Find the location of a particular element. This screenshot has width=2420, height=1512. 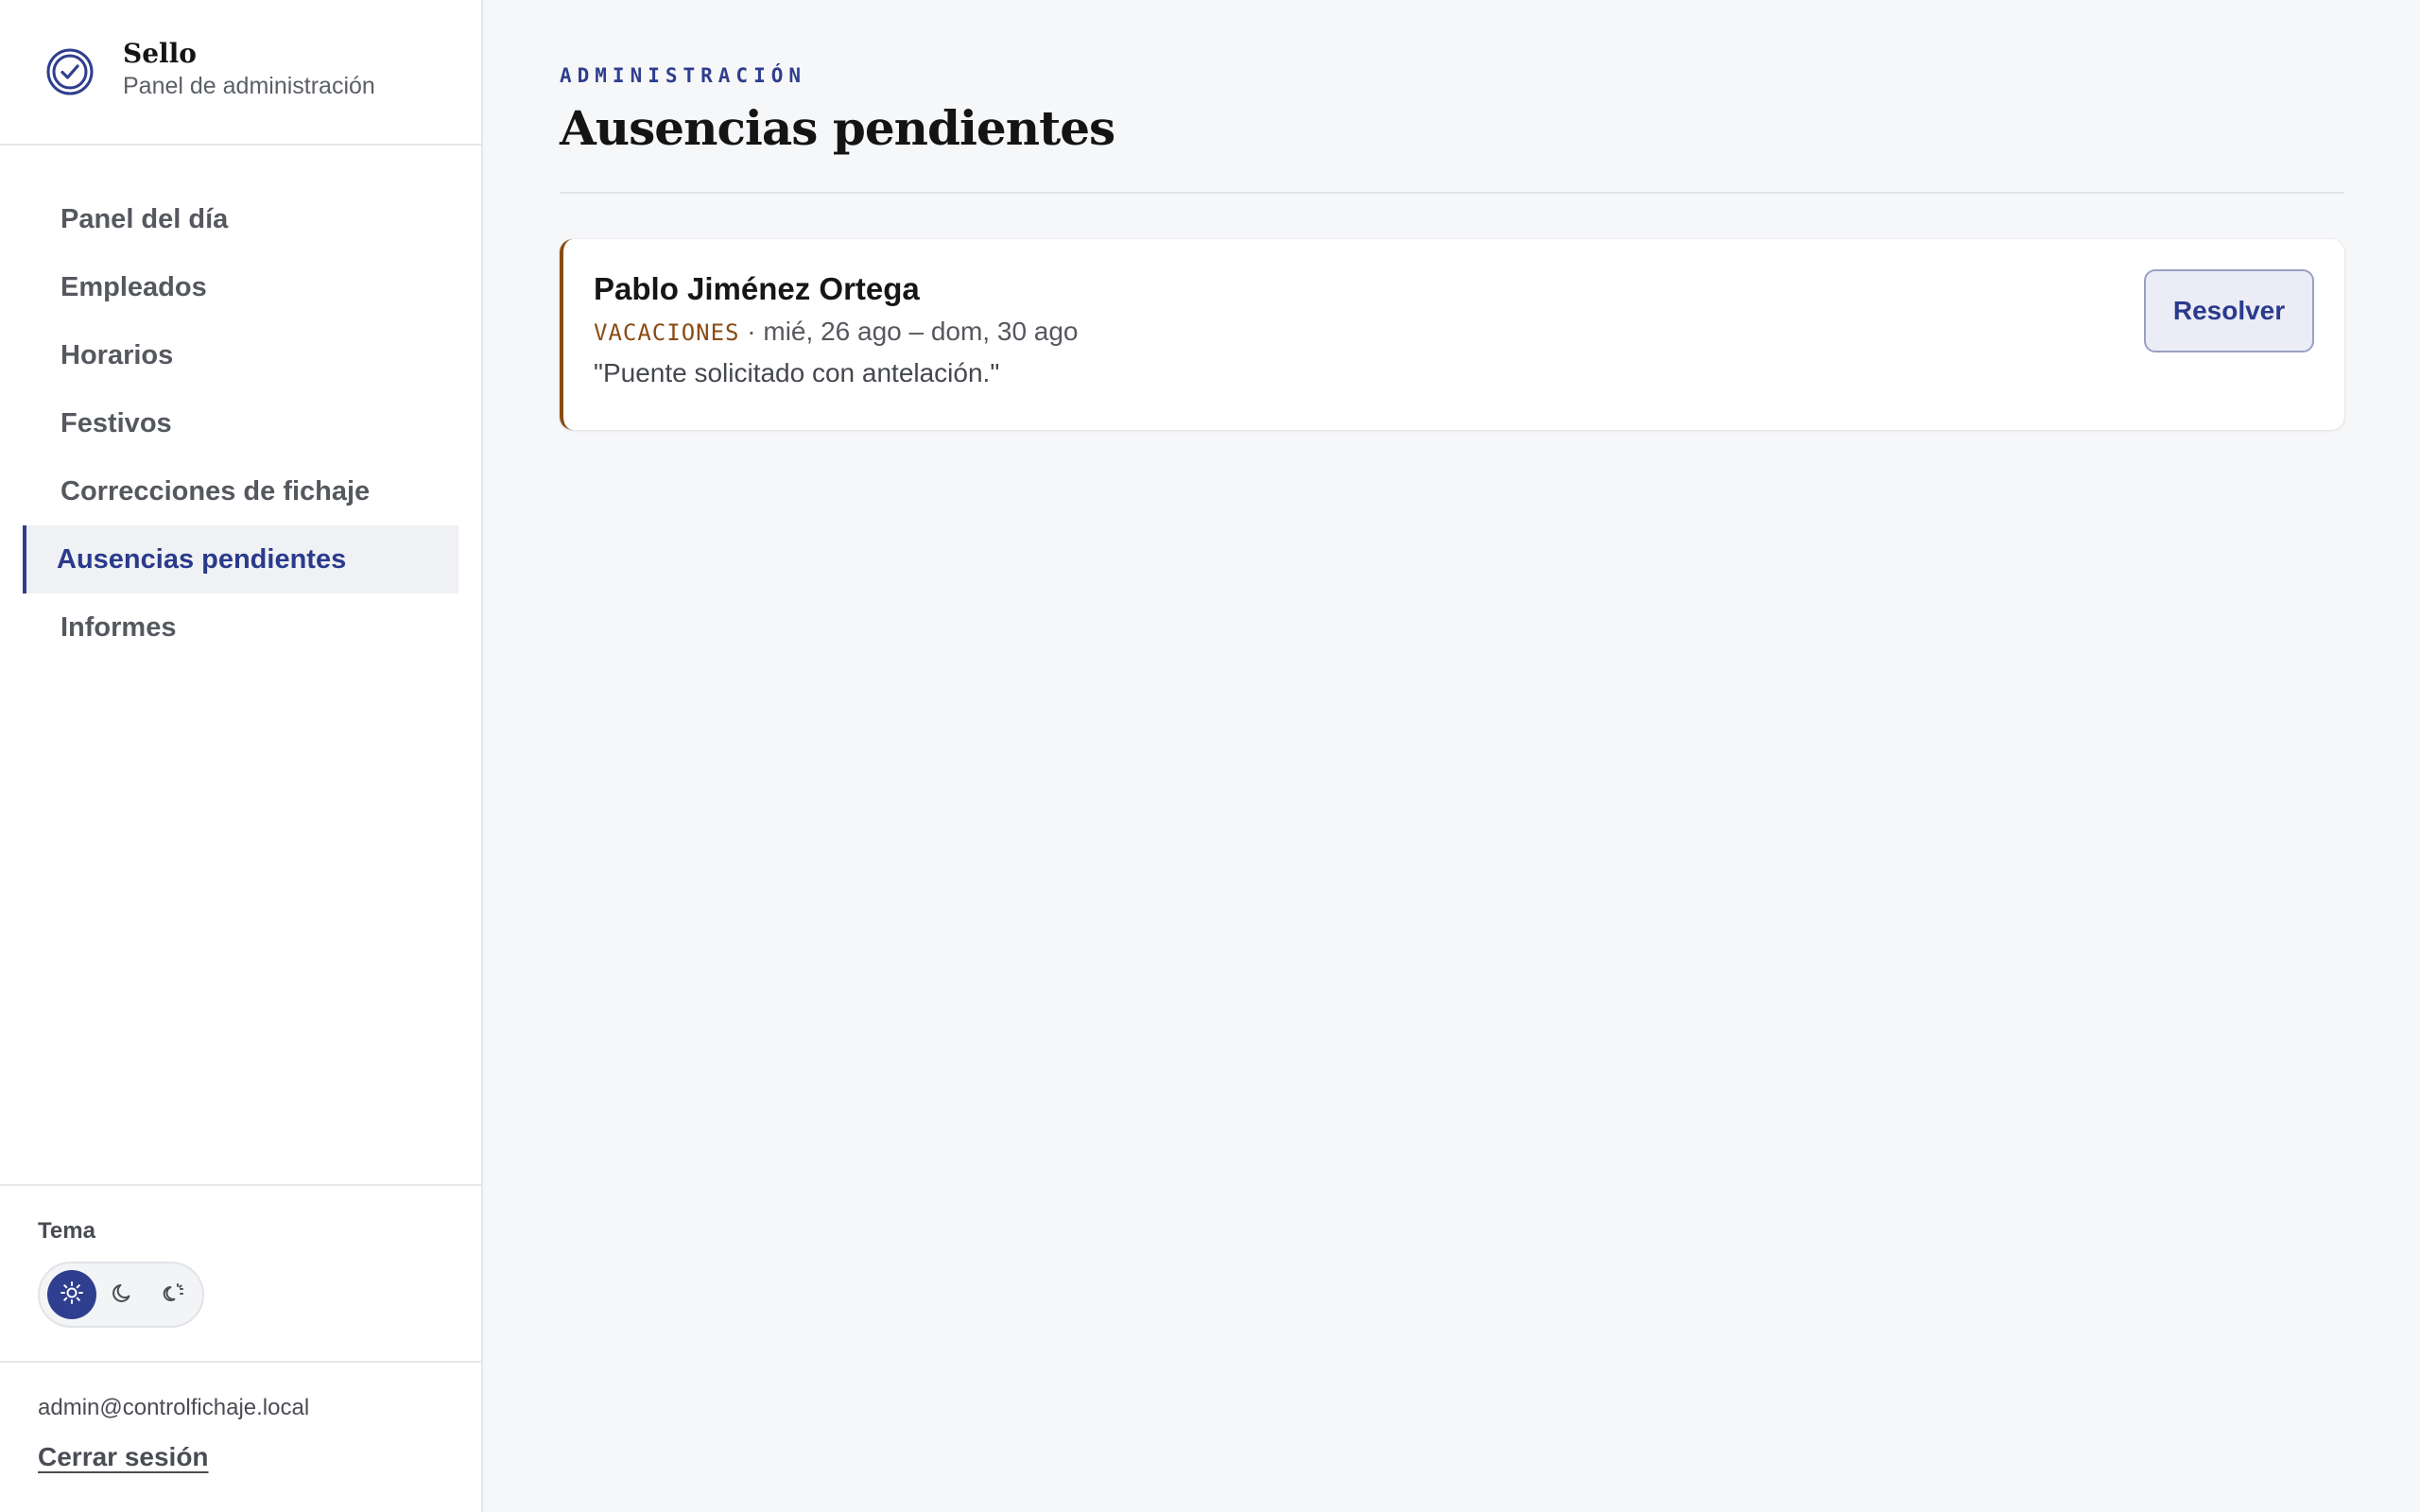

sidebar-item-panel-del-dia: Panel del día is located at coordinates (241, 219).